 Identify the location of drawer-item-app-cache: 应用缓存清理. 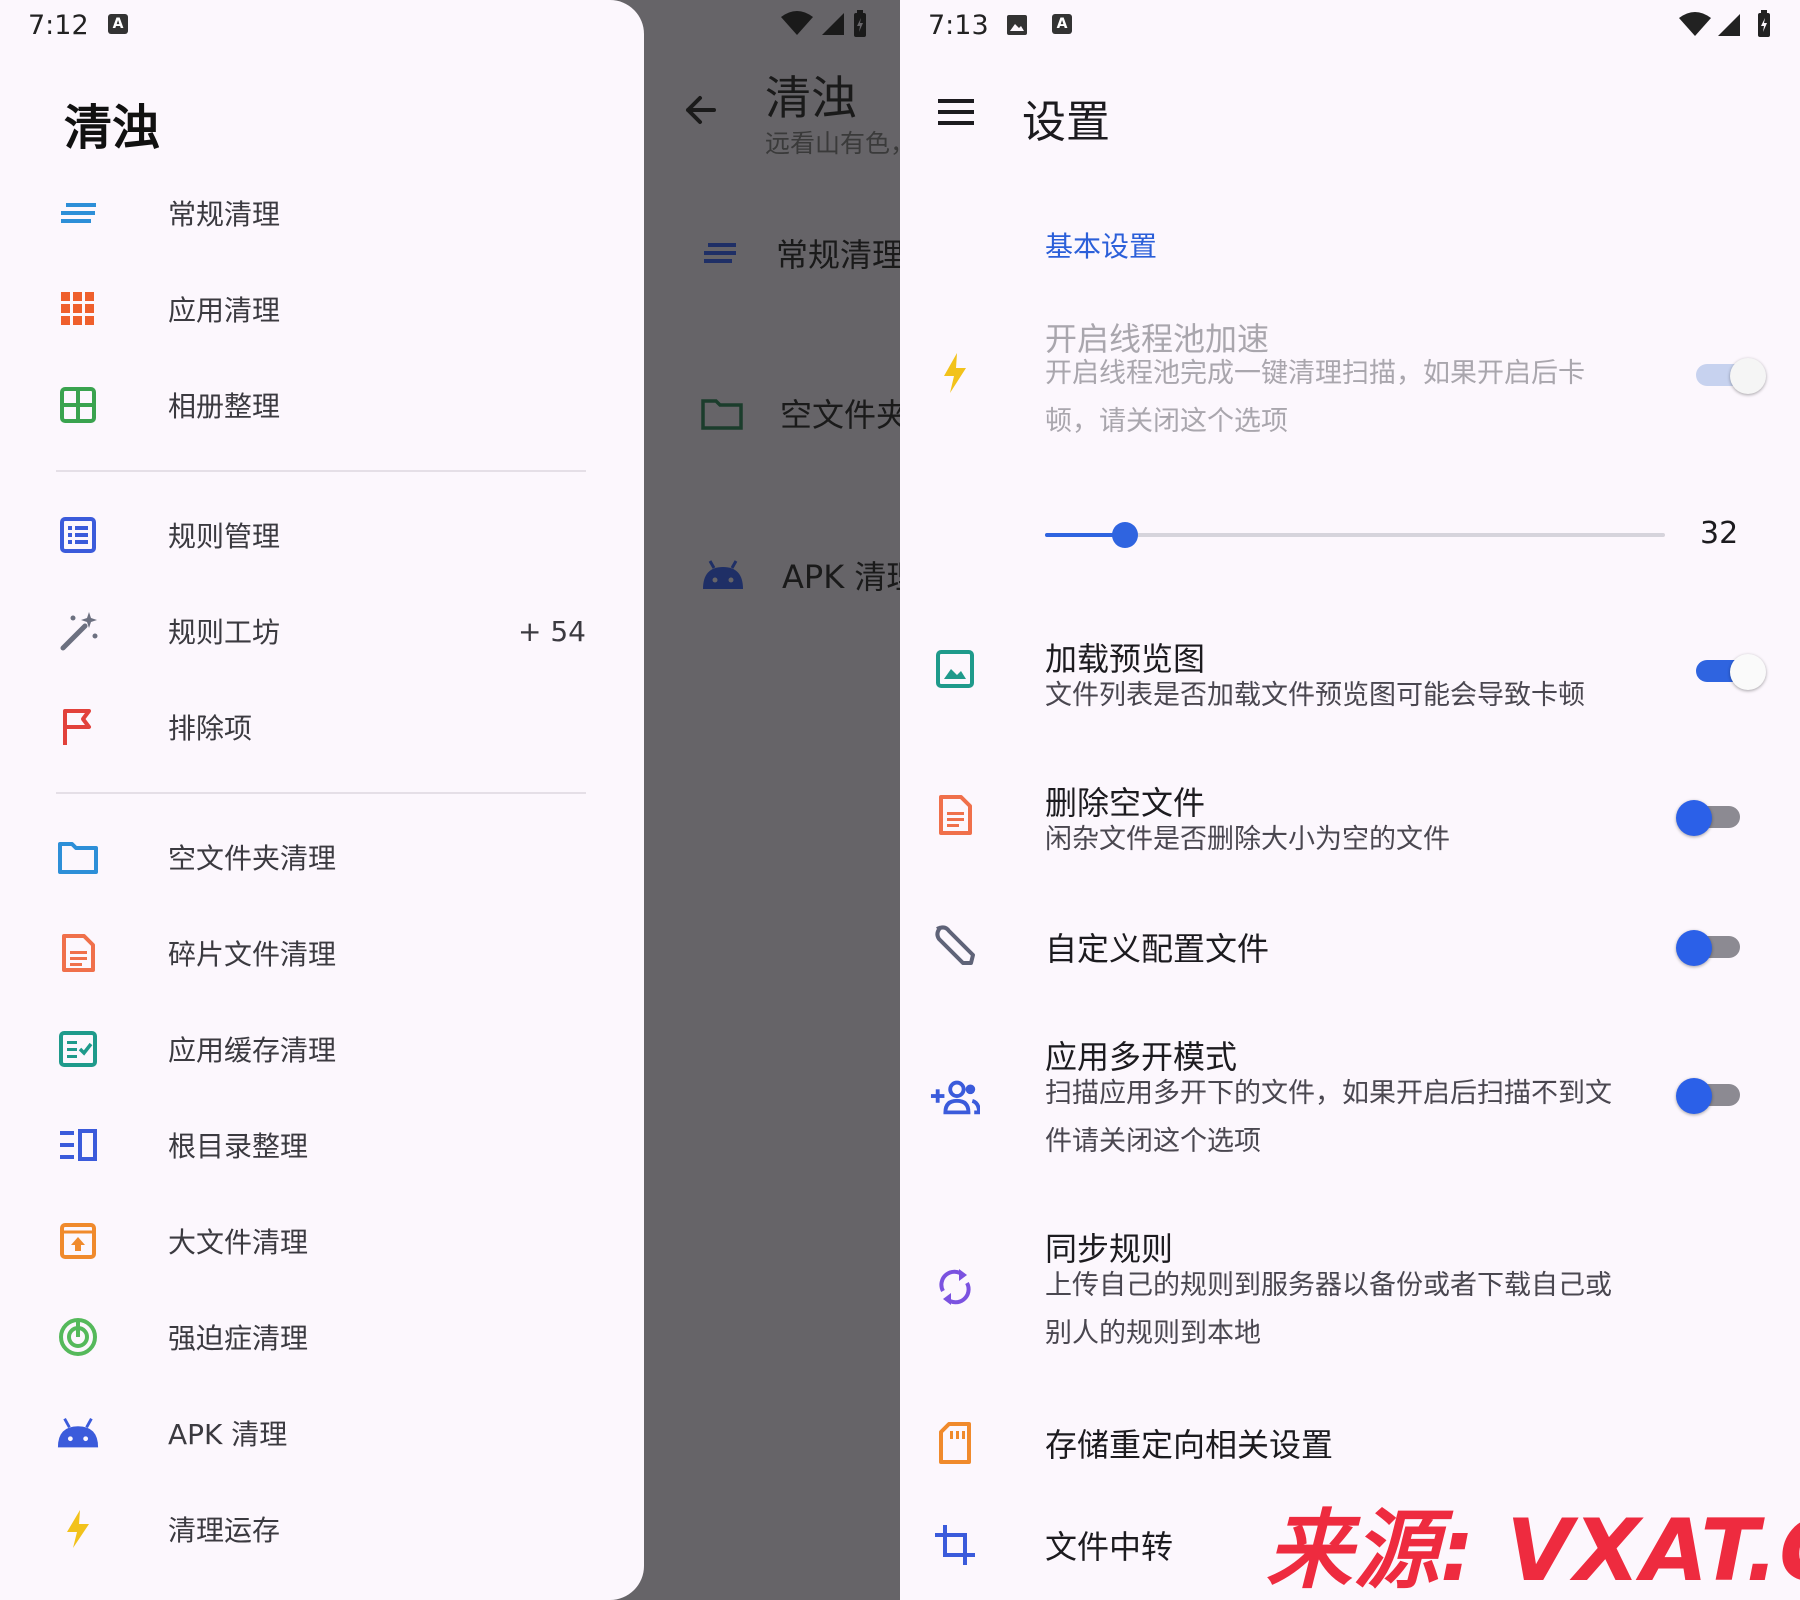
(321, 1049).